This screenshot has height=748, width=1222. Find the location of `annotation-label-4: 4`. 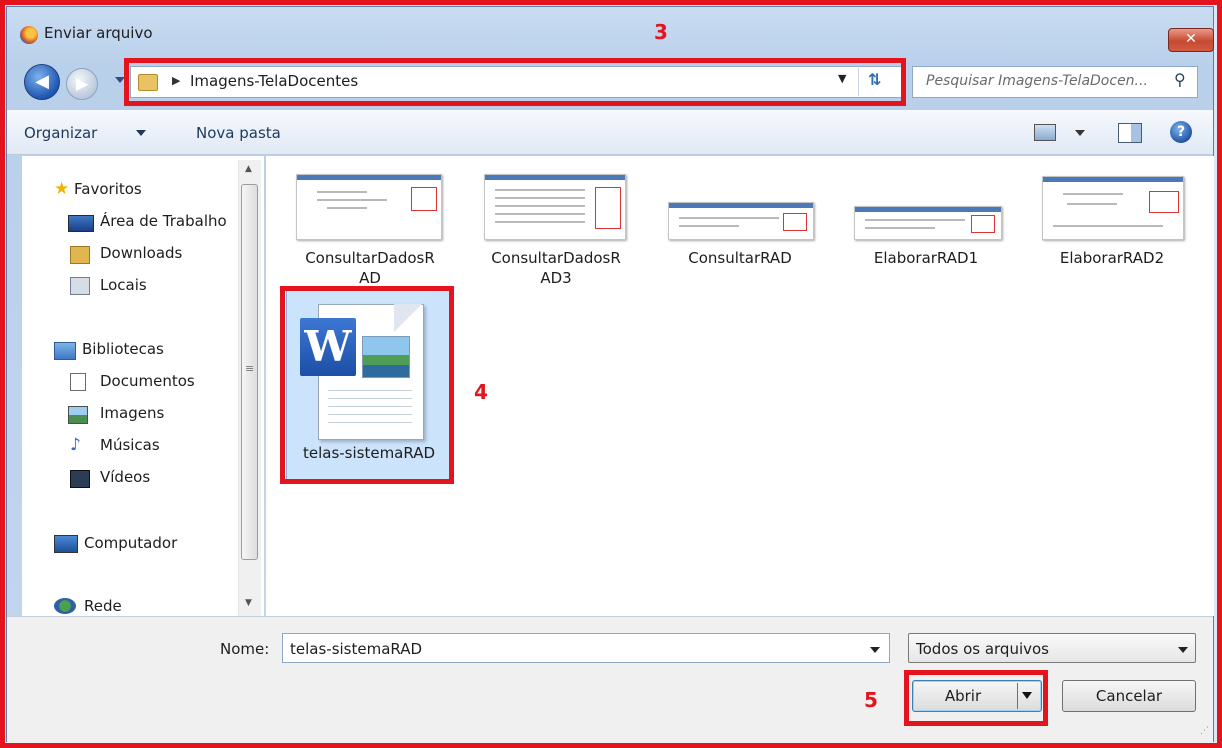

annotation-label-4: 4 is located at coordinates (481, 392).